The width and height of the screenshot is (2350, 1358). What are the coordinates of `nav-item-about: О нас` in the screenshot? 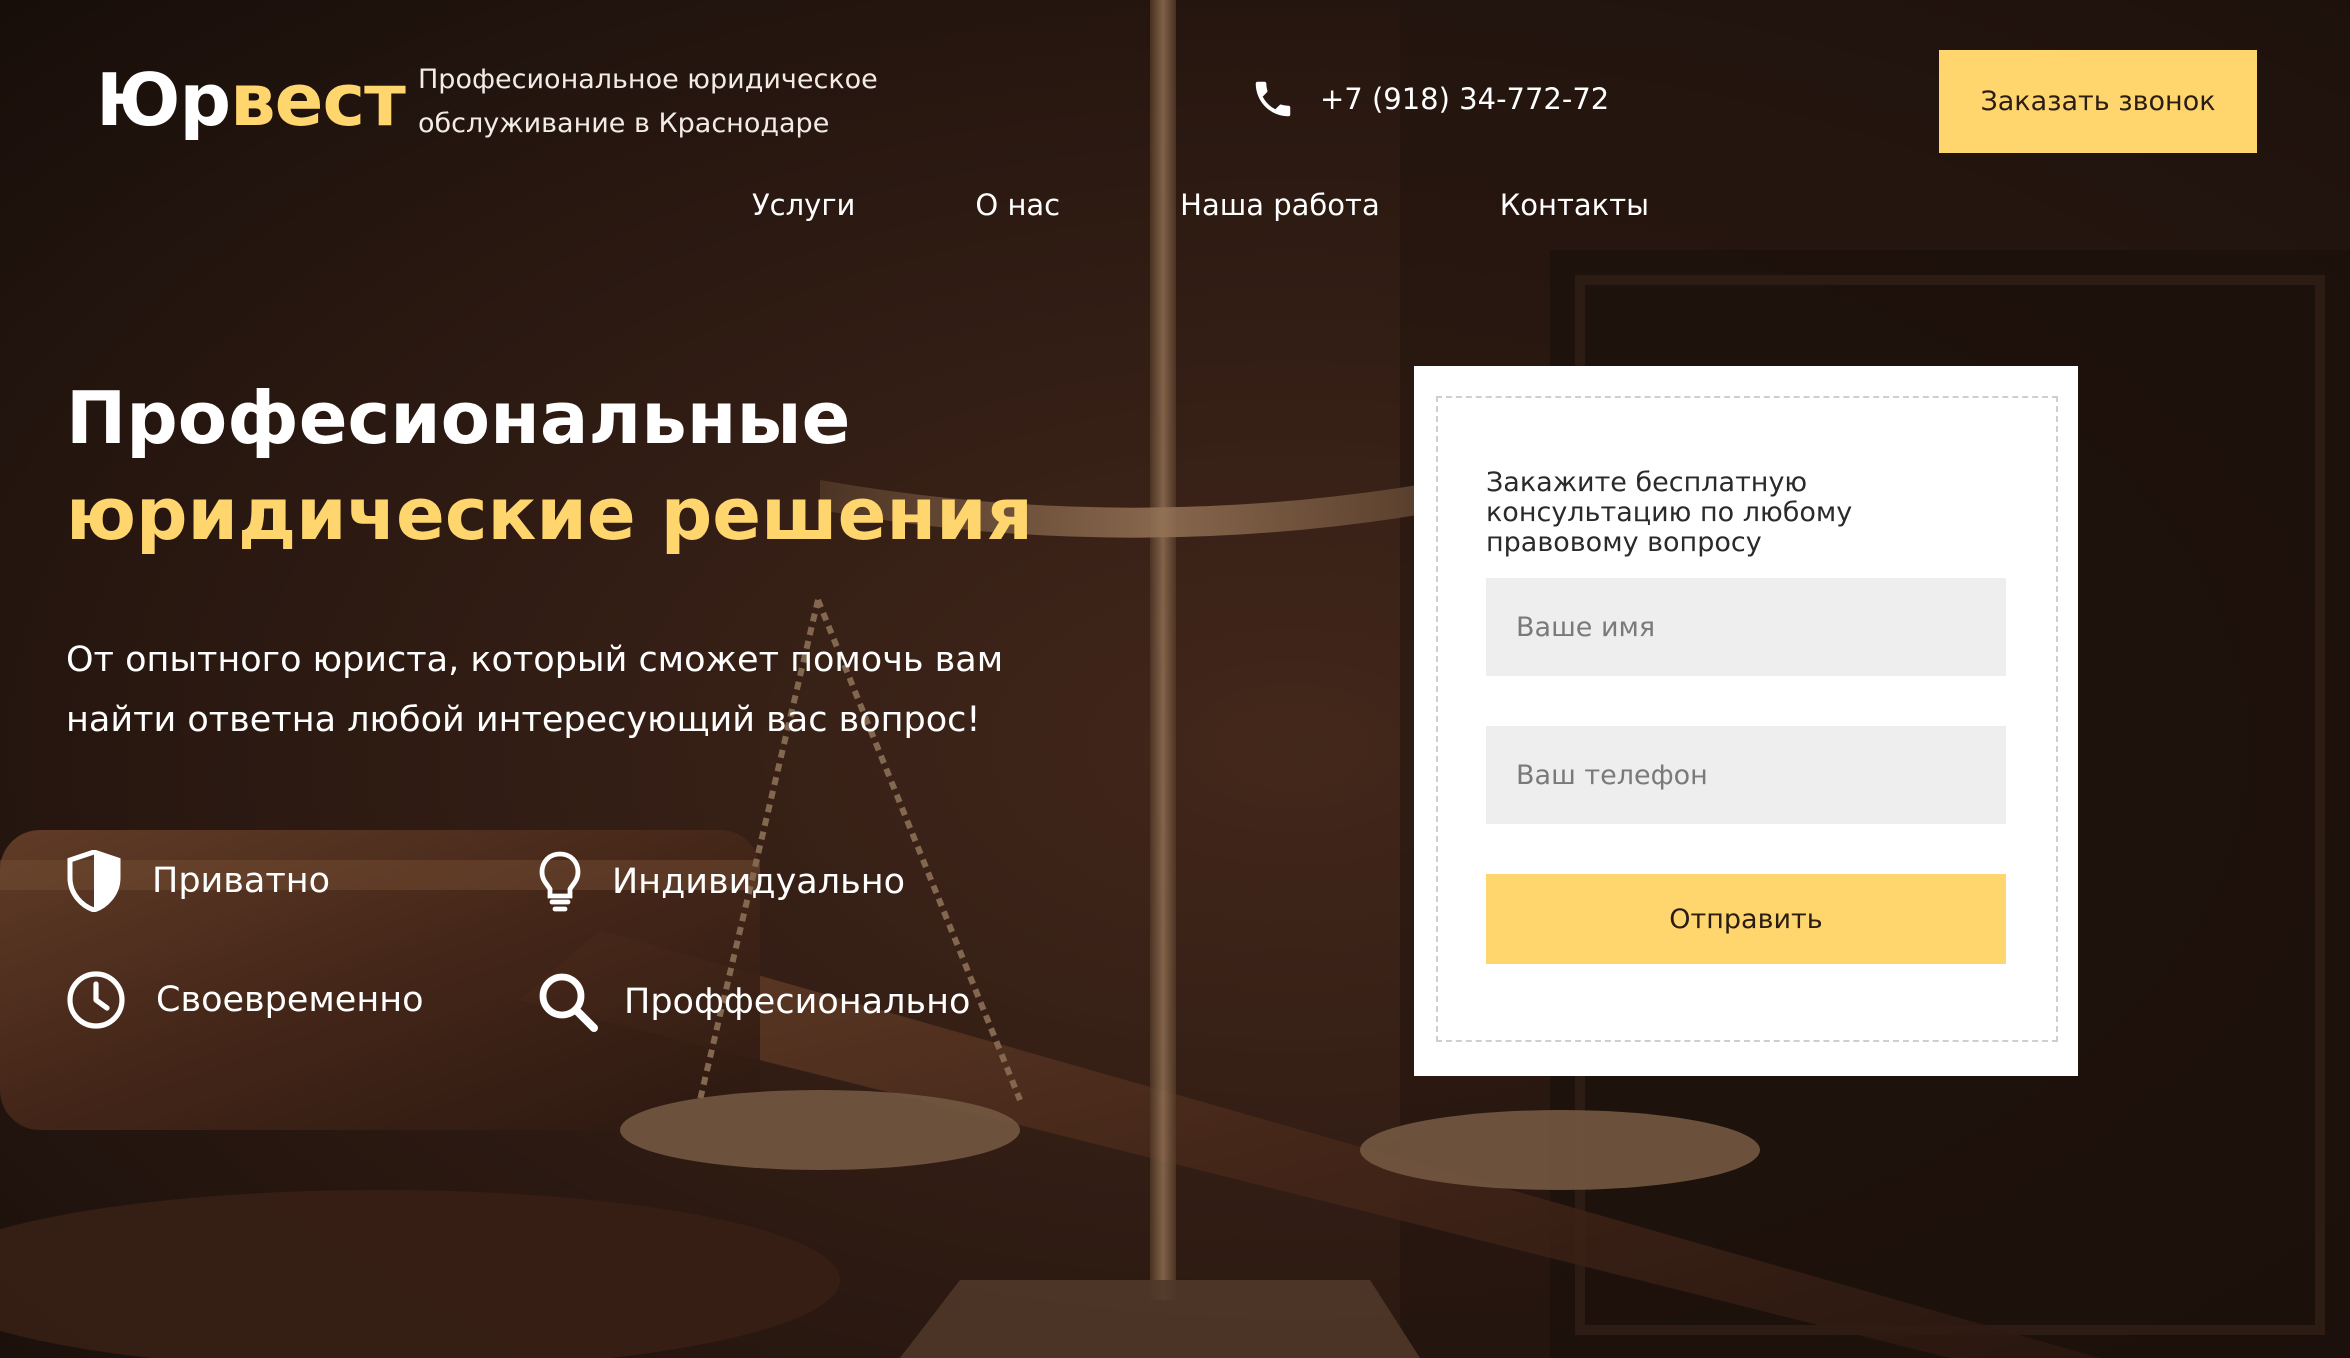 It's located at (1017, 205).